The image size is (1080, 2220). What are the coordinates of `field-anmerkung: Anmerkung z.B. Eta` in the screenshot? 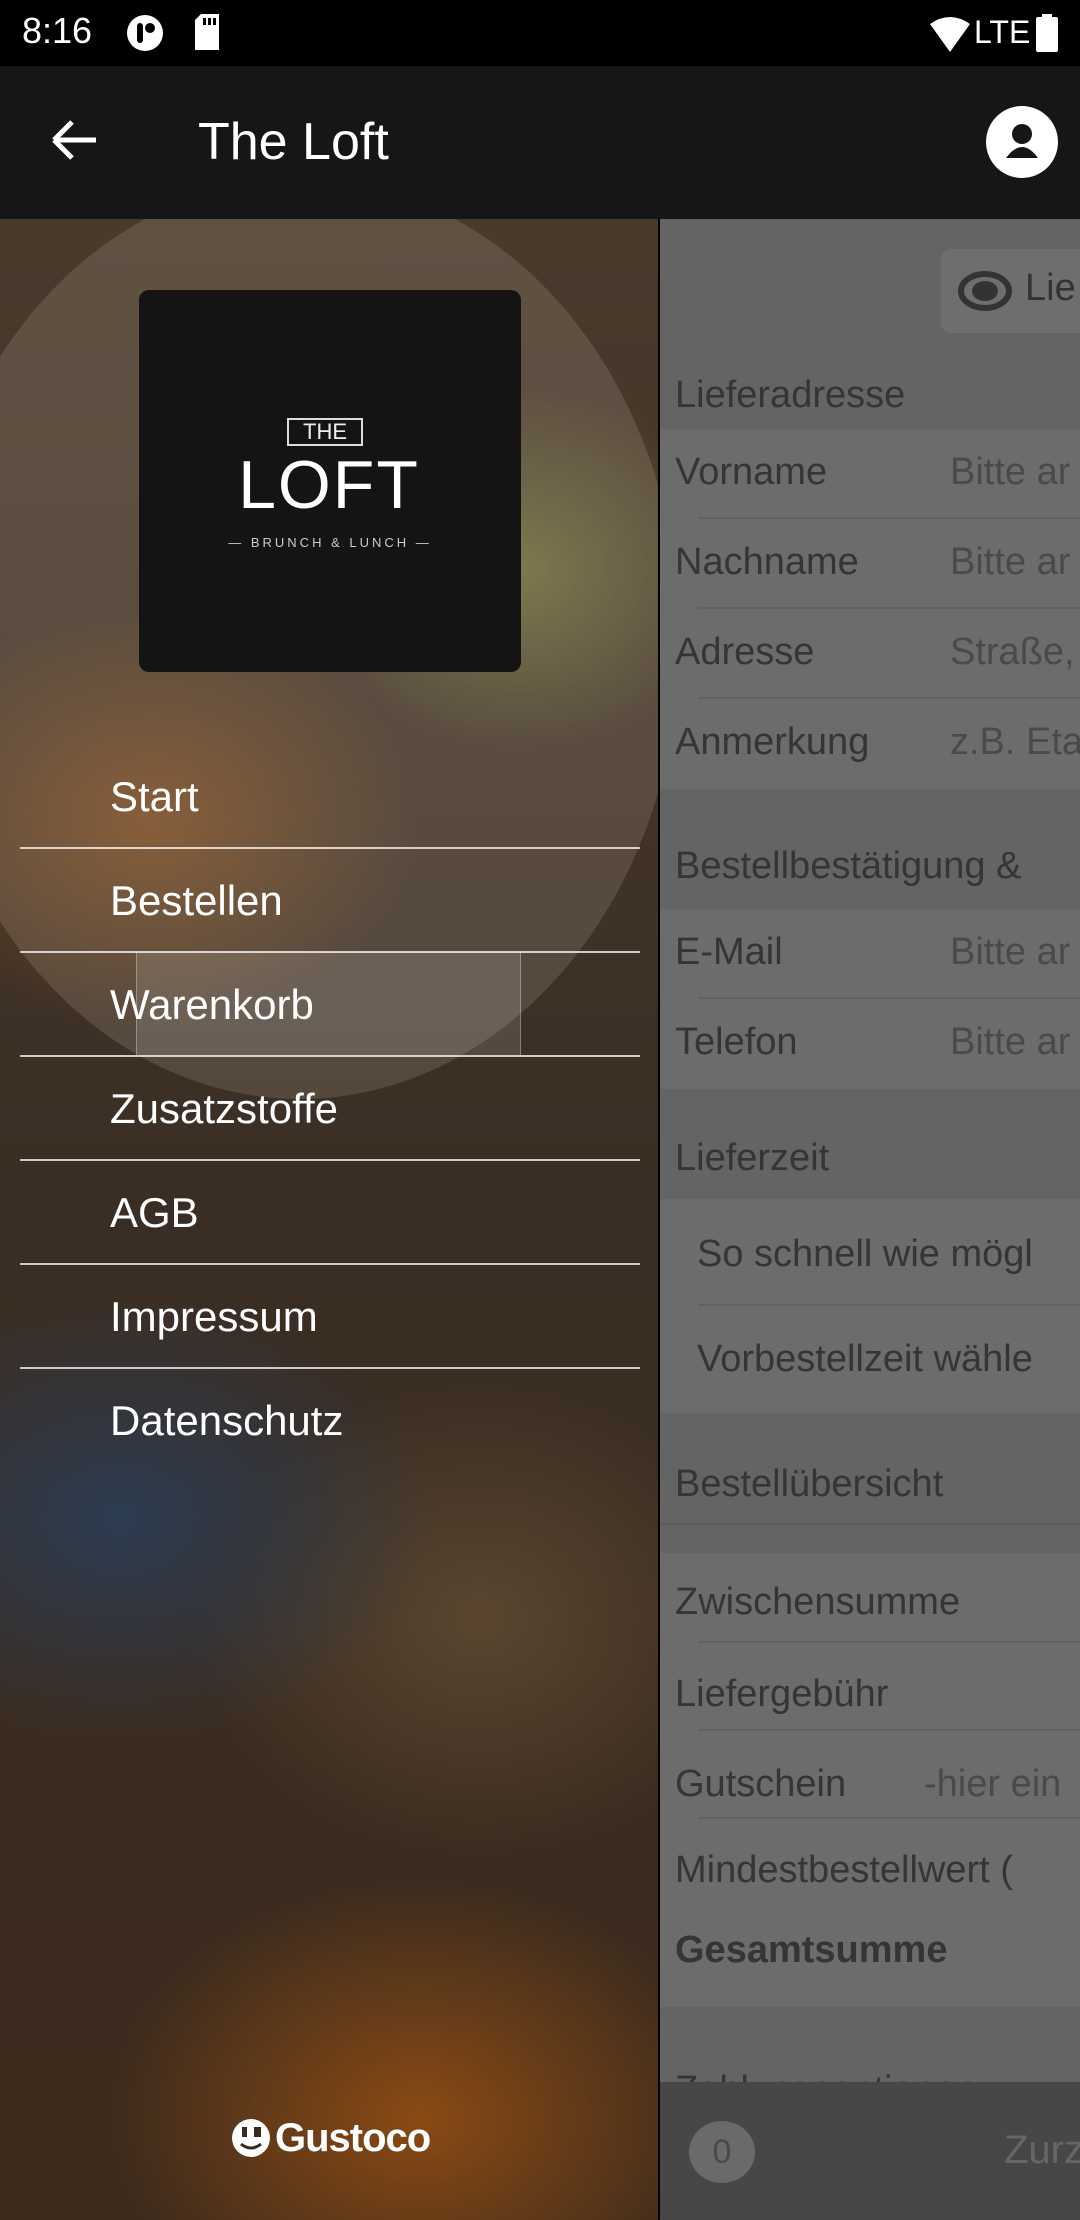 It's located at (870, 744).